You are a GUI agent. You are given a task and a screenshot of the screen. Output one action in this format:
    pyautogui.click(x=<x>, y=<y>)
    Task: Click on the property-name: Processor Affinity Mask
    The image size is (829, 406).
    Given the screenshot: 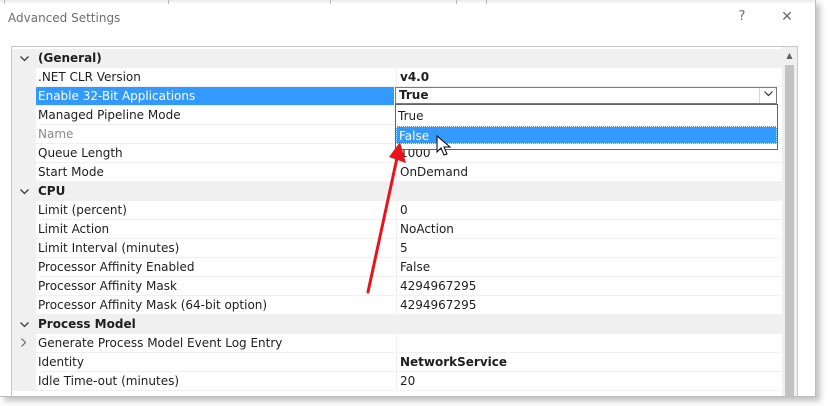 What is the action you would take?
    pyautogui.click(x=215, y=286)
    